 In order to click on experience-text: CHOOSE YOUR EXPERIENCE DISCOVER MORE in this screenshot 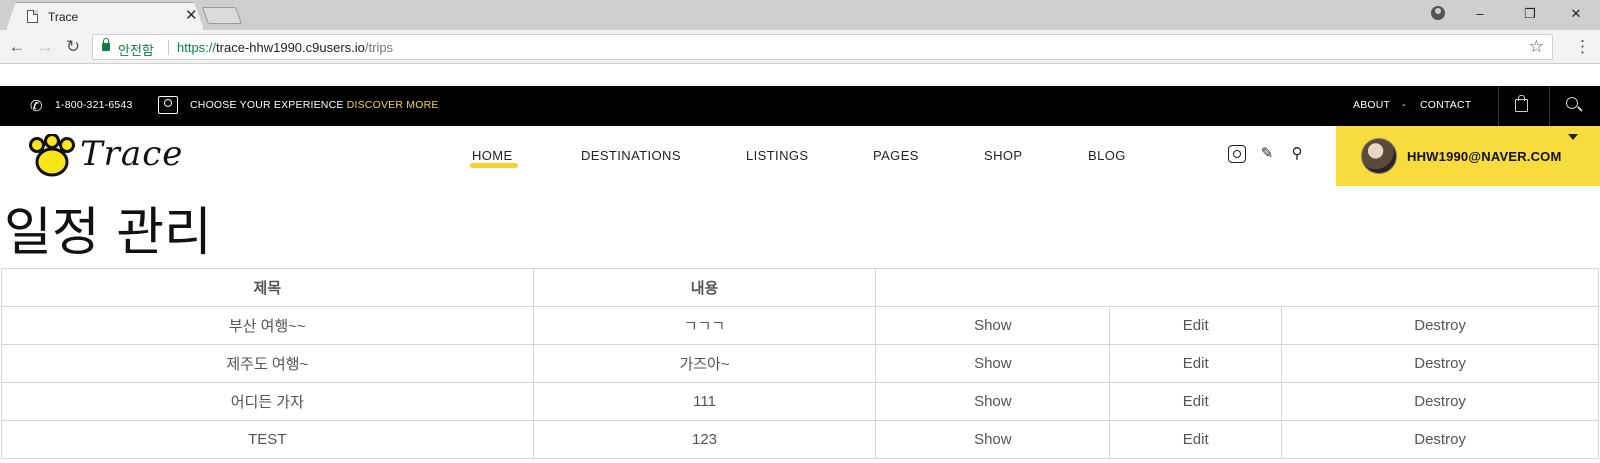, I will do `click(314, 105)`.